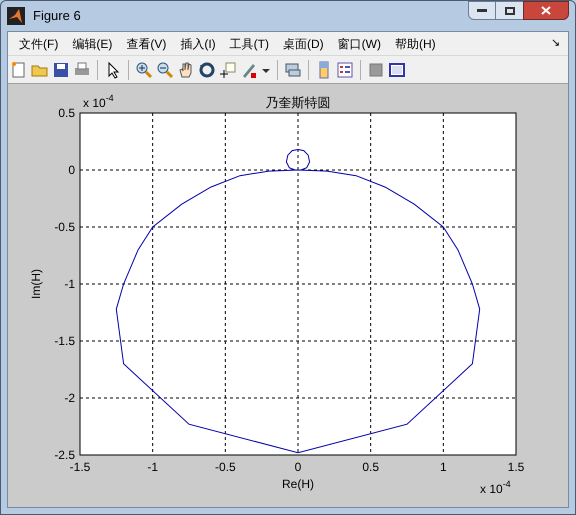  I want to click on rotate-icon, so click(207, 69).